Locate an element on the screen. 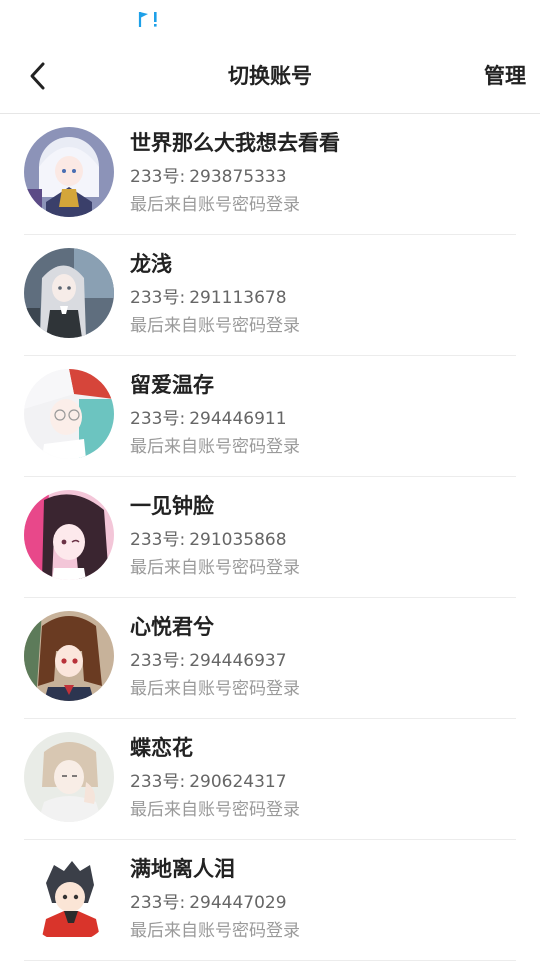  account-id-number: 291113678 is located at coordinates (238, 298).